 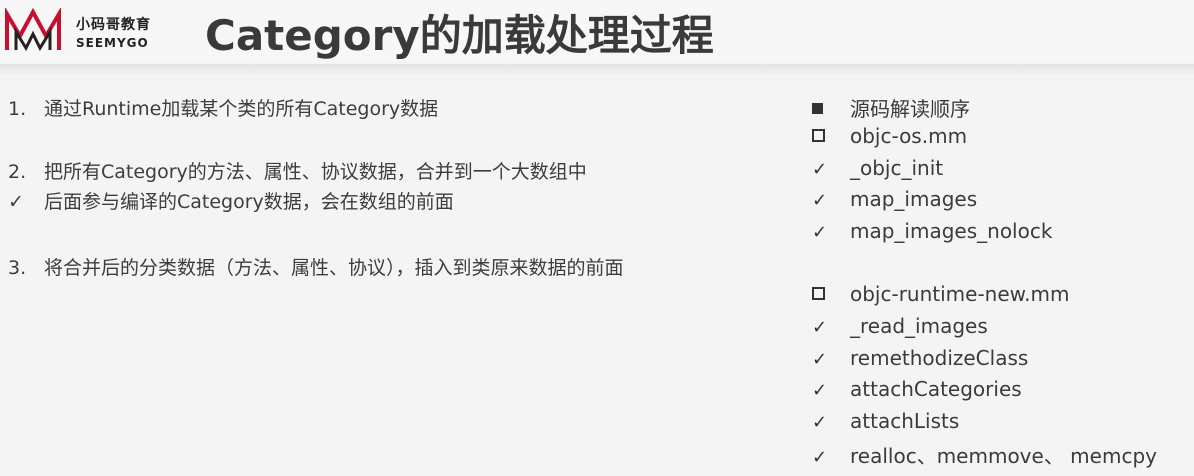 I want to click on list-item: ✓ map_images, so click(x=894, y=199).